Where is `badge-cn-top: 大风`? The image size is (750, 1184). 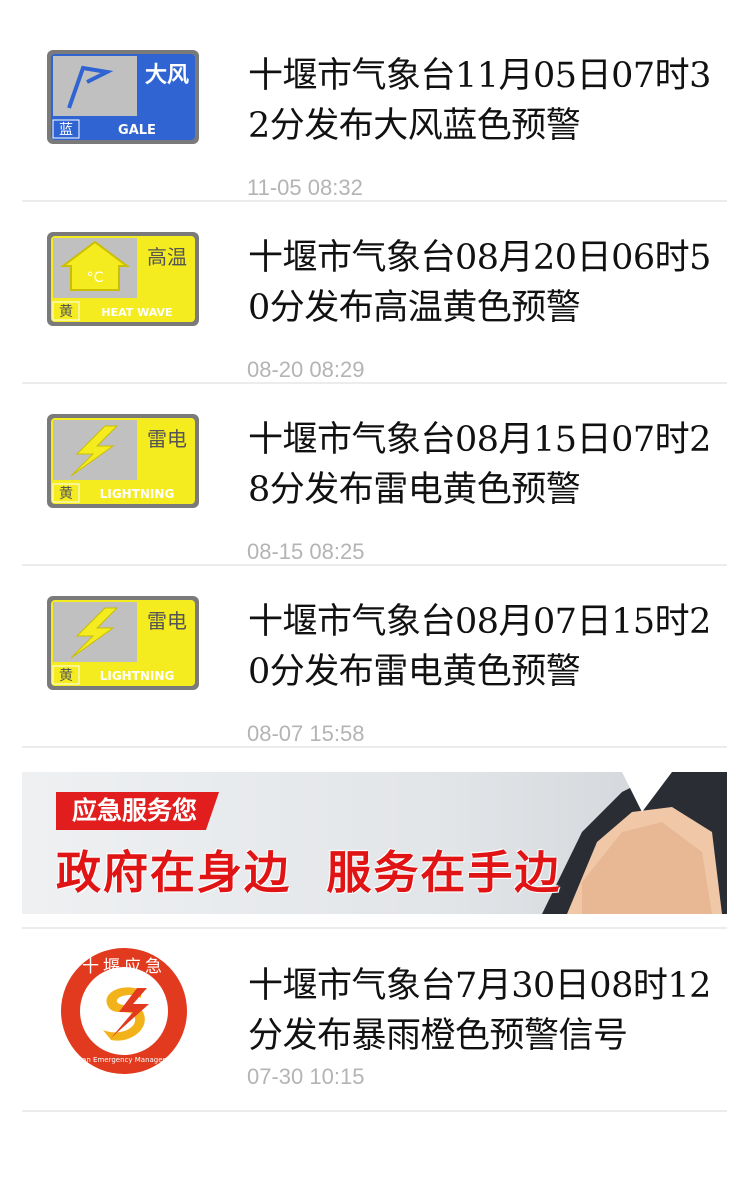 badge-cn-top: 大风 is located at coordinates (167, 75).